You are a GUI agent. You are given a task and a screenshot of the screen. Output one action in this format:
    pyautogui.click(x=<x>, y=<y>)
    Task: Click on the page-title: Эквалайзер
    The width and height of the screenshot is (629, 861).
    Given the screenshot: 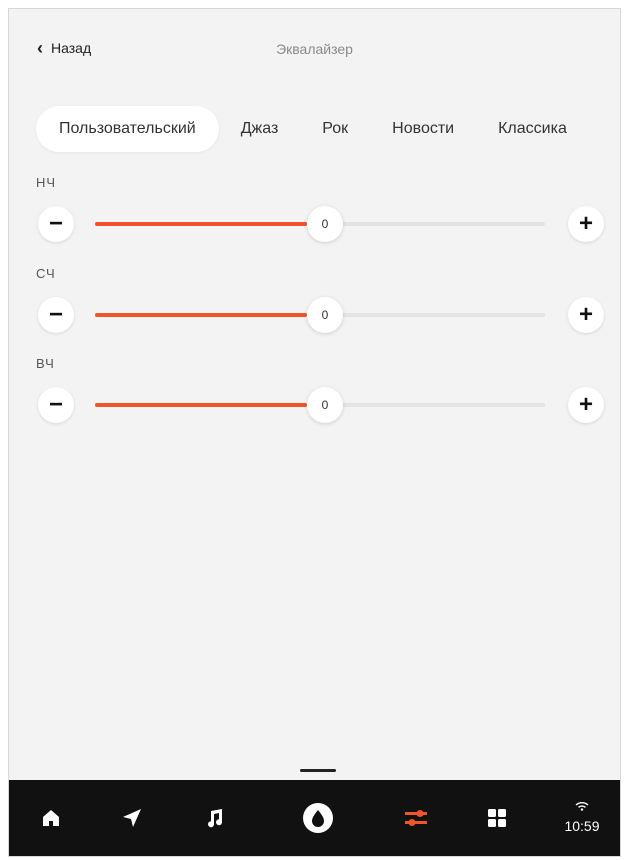 What is the action you would take?
    pyautogui.click(x=314, y=49)
    